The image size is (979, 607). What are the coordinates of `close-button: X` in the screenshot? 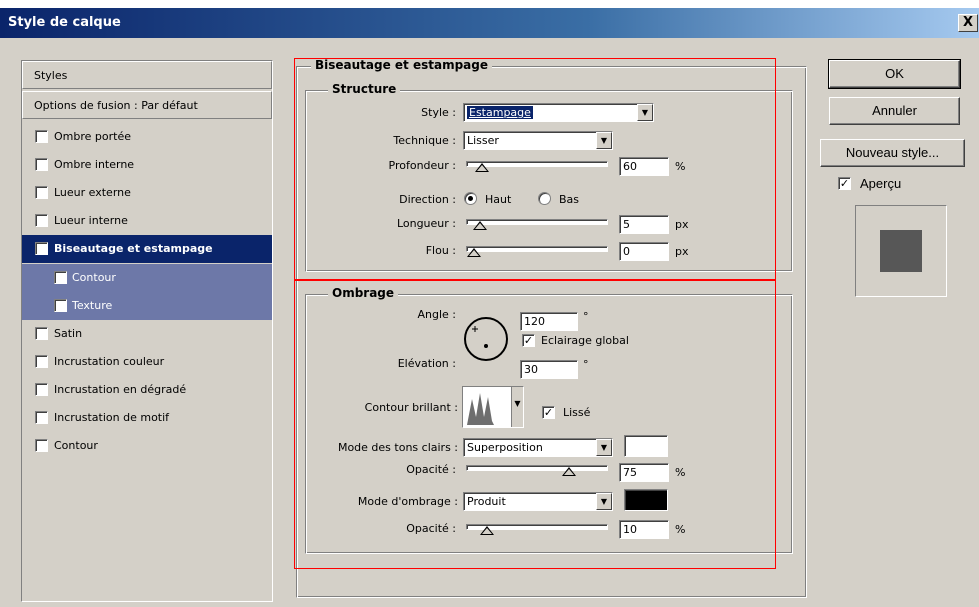 It's located at (968, 23).